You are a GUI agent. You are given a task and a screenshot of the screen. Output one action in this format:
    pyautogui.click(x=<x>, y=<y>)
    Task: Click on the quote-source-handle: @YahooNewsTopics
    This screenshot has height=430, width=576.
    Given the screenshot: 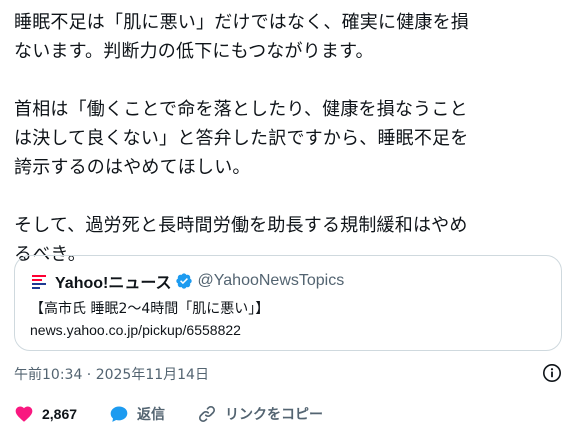 What is the action you would take?
    pyautogui.click(x=271, y=281)
    